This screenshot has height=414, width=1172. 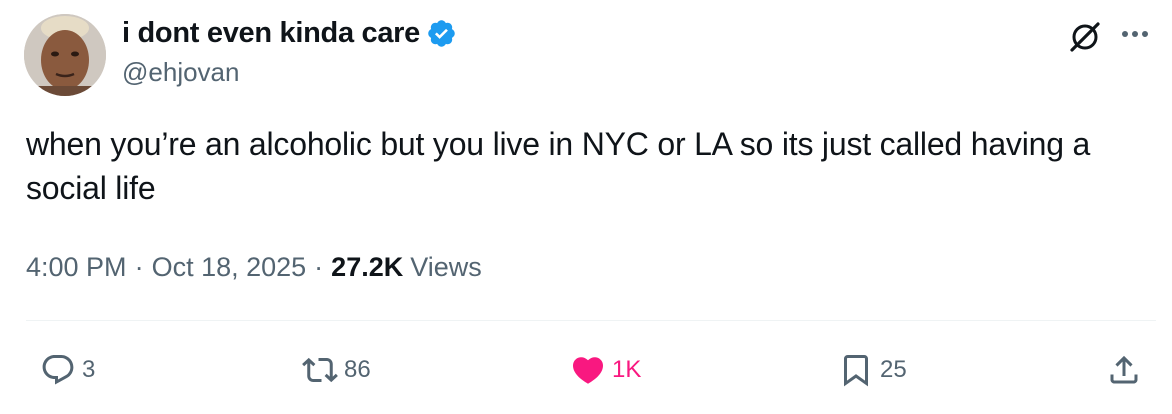 I want to click on reply-button: 3, so click(x=67, y=370).